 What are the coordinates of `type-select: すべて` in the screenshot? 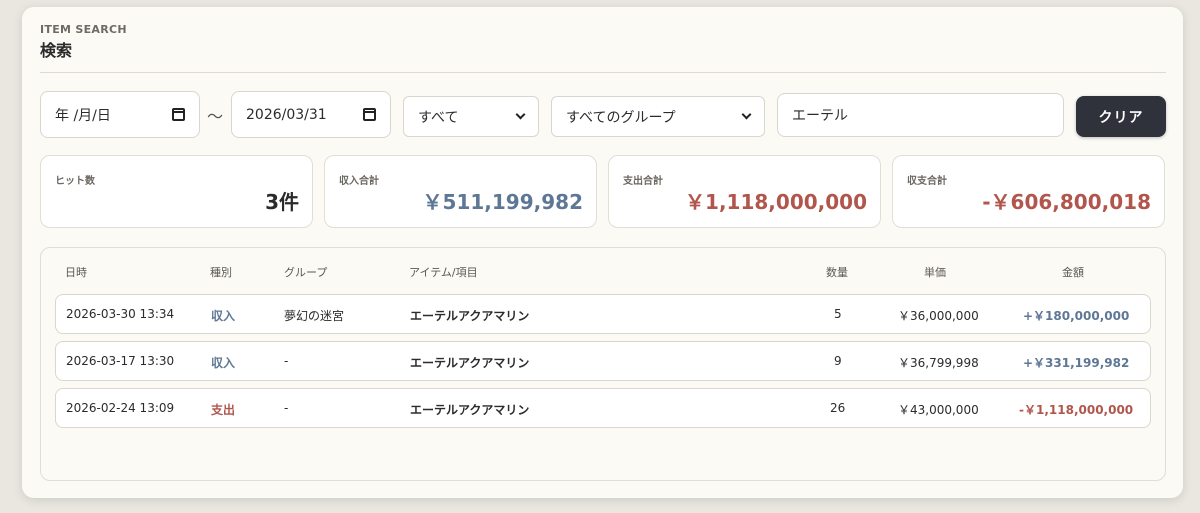 It's located at (471, 116).